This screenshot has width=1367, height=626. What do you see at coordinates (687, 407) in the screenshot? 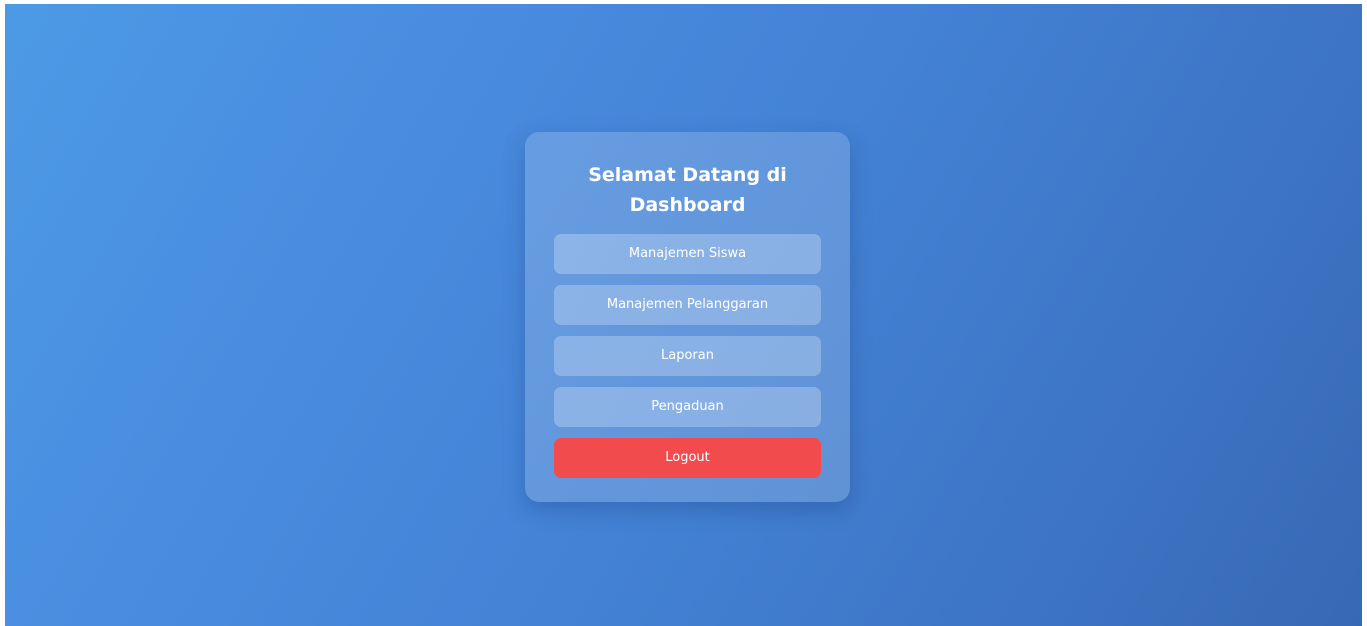
I see `pengaduan-button: Pengaduan` at bounding box center [687, 407].